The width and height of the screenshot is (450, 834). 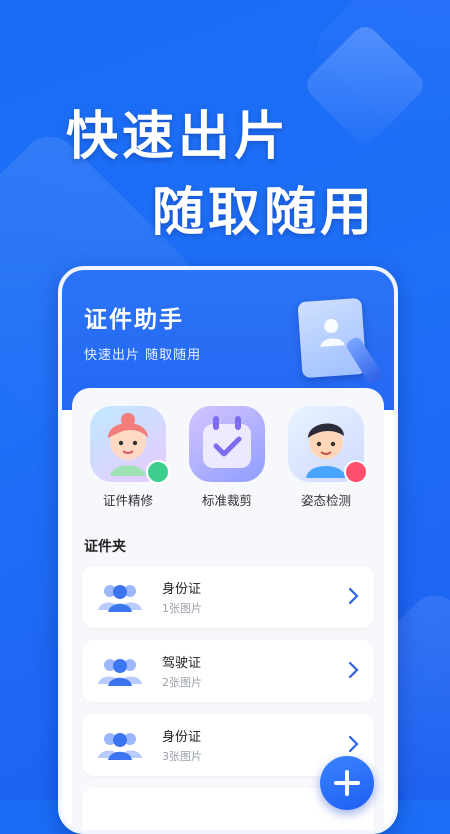 What do you see at coordinates (143, 355) in the screenshot?
I see `app-subtitle: 快速出片 随取随用` at bounding box center [143, 355].